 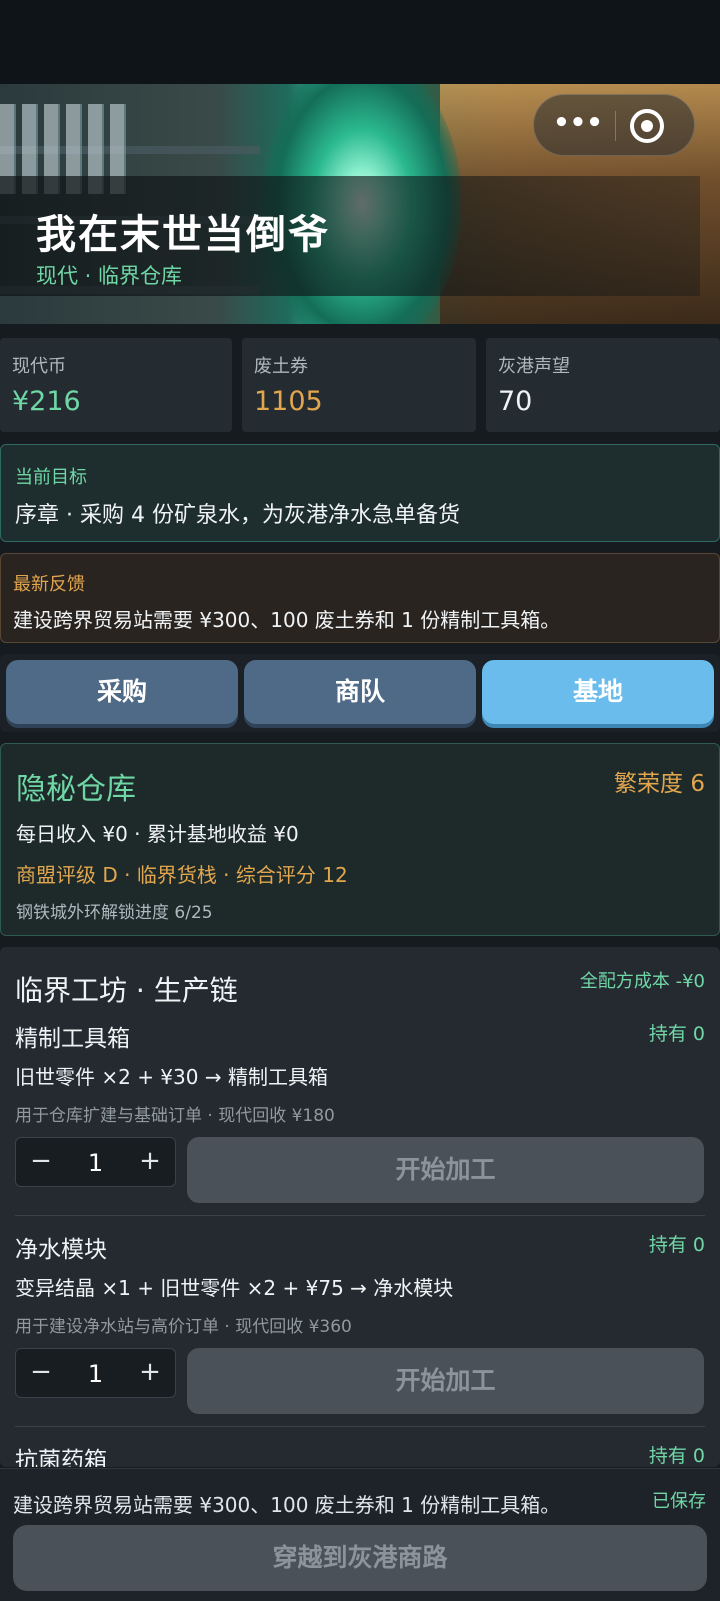 What do you see at coordinates (515, 401) in the screenshot?
I see `stat-value: 70` at bounding box center [515, 401].